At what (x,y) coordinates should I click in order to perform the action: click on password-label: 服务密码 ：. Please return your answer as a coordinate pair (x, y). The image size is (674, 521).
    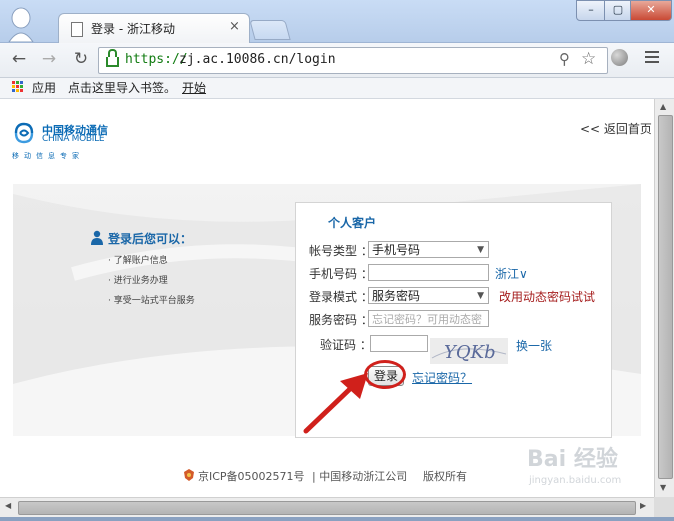
    Looking at the image, I should click on (341, 320).